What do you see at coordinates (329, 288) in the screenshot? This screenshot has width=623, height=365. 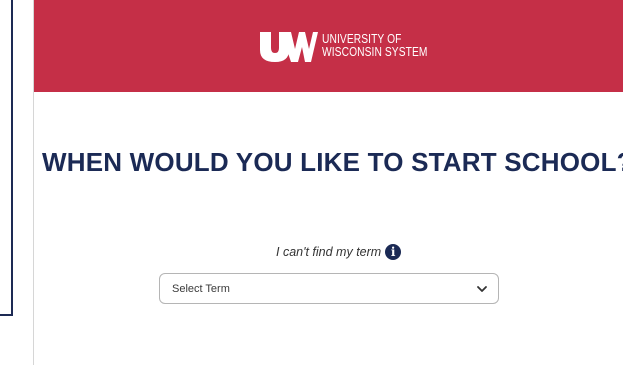 I see `term-select: Select Term` at bounding box center [329, 288].